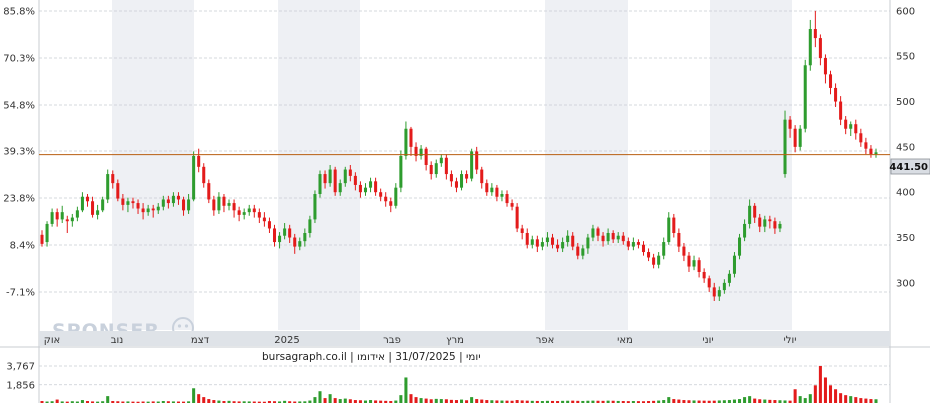 Image resolution: width=930 pixels, height=403 pixels. What do you see at coordinates (625, 340) in the screenshot?
I see `x-axis-label: מאי` at bounding box center [625, 340].